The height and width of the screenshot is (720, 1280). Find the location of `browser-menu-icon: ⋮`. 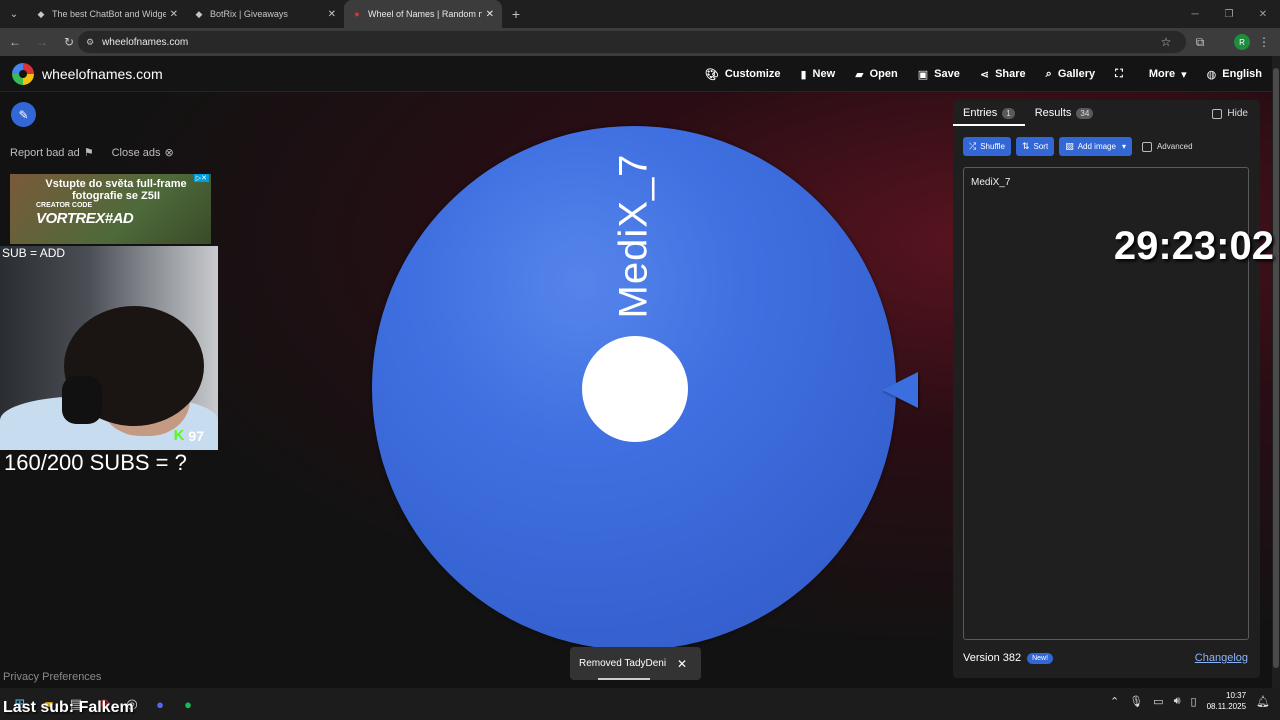

browser-menu-icon: ⋮ is located at coordinates (1264, 42).